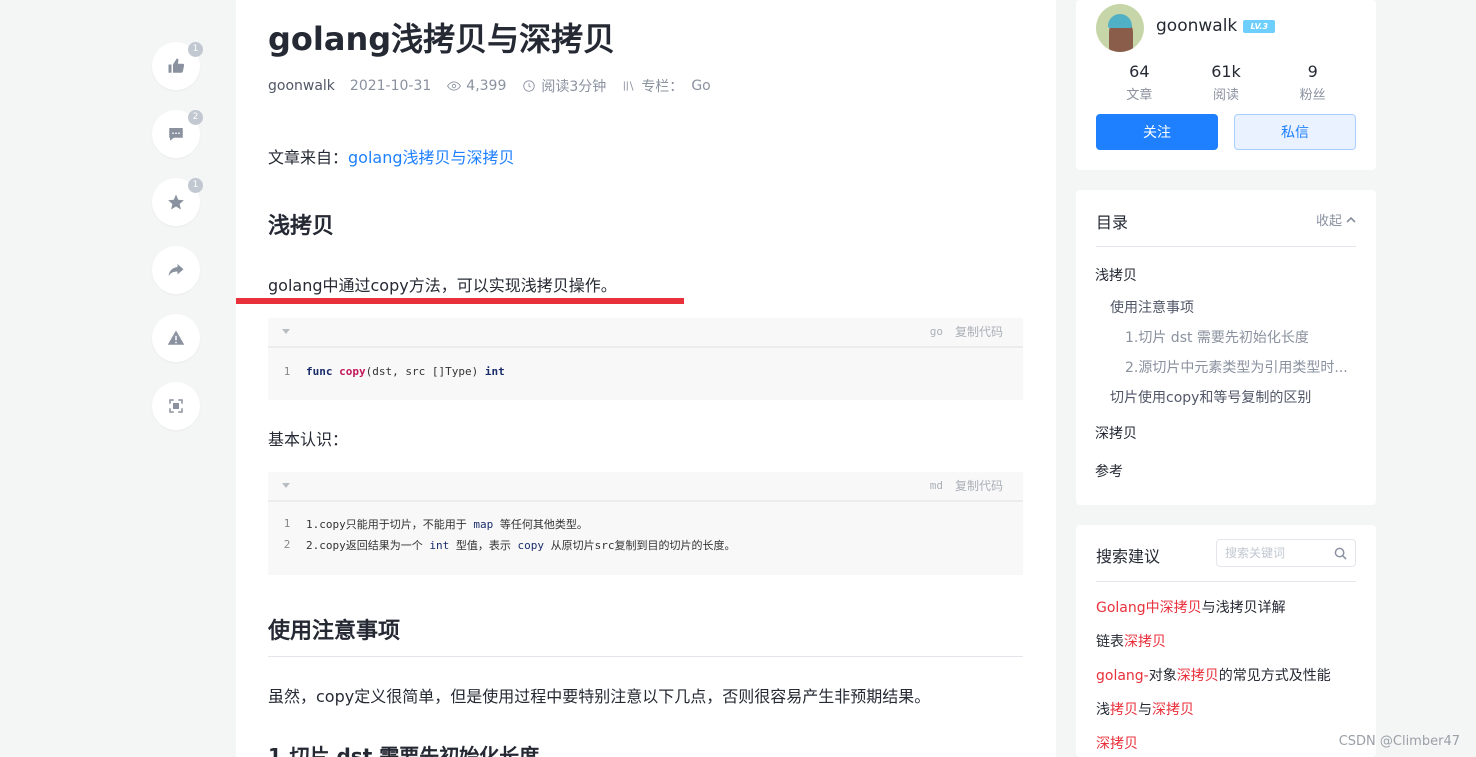  Describe the element at coordinates (177, 134) in the screenshot. I see `comment-button: 2` at that location.